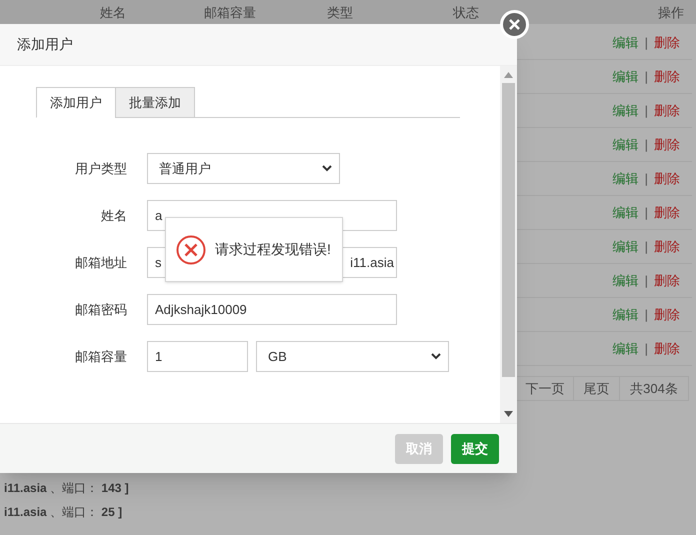  Describe the element at coordinates (230, 13) in the screenshot. I see `column-header: 邮箱容量` at that location.